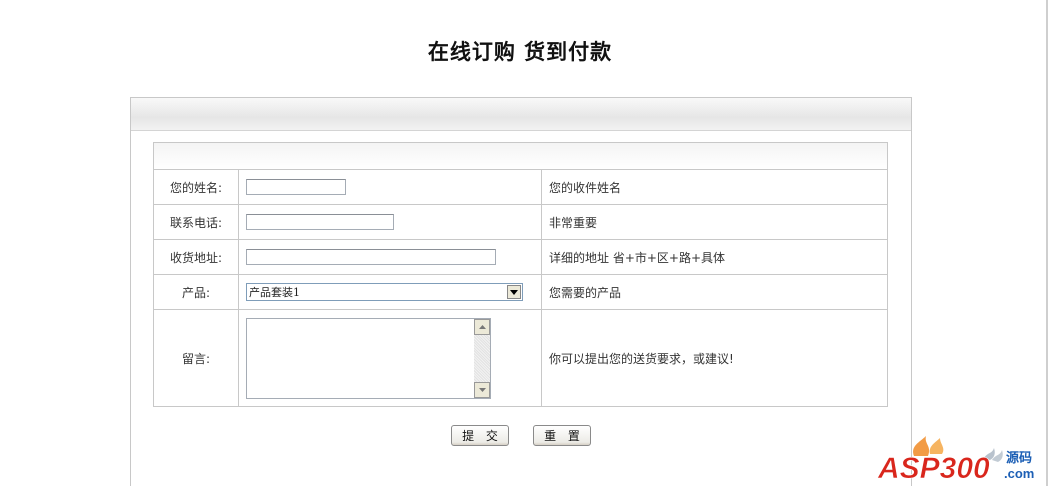 The height and width of the screenshot is (486, 1048). I want to click on form-header, so click(520, 156).